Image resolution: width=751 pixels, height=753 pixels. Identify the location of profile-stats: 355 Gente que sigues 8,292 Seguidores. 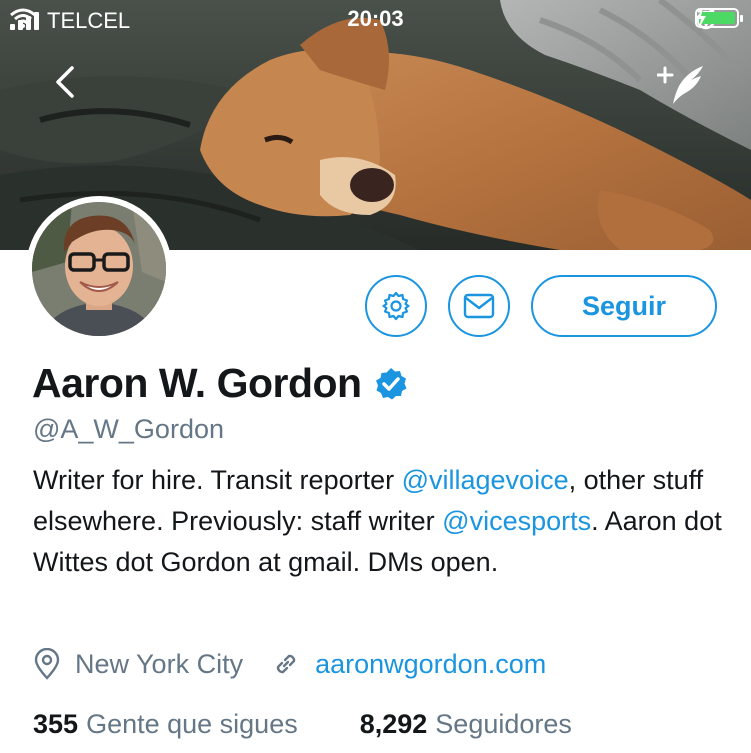
(302, 724).